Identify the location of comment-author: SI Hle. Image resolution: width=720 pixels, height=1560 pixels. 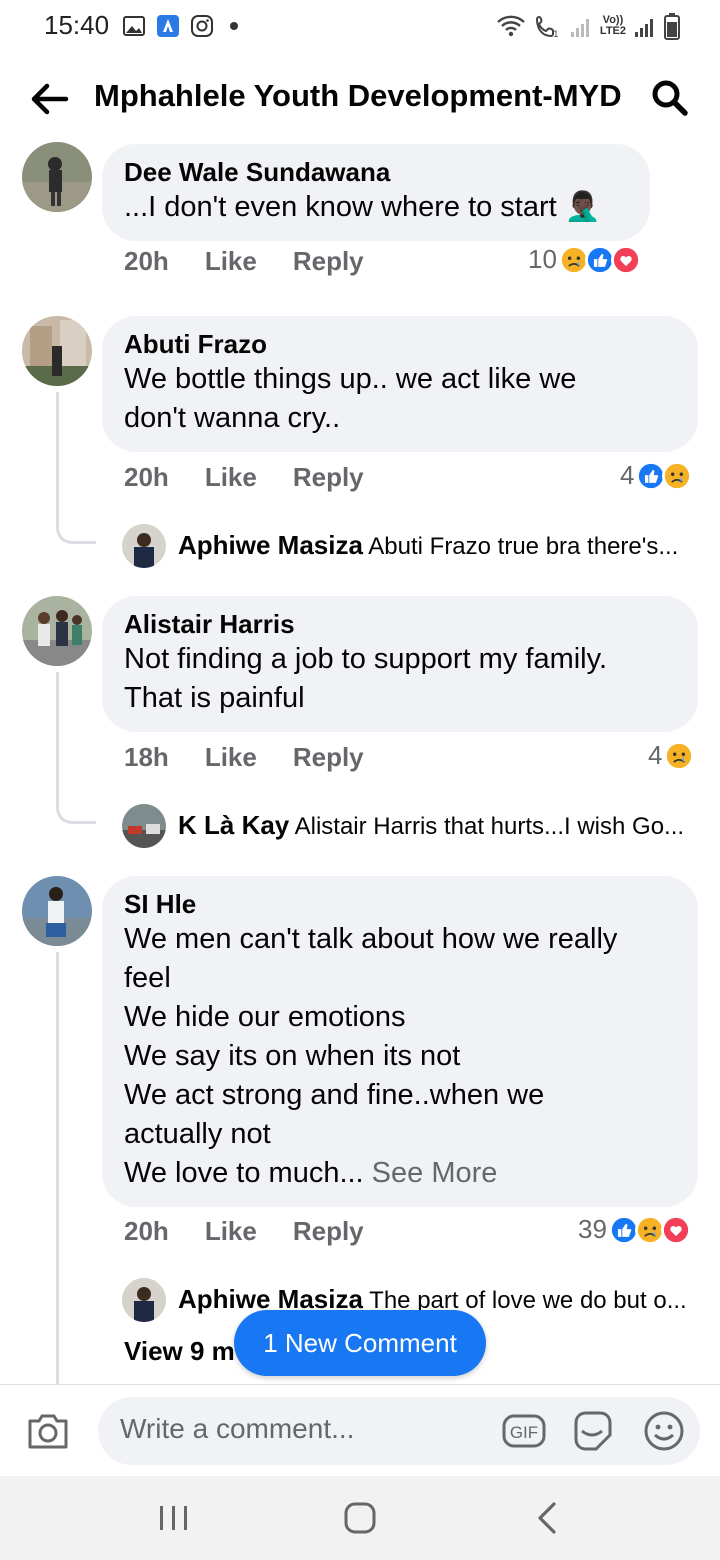
(400, 904).